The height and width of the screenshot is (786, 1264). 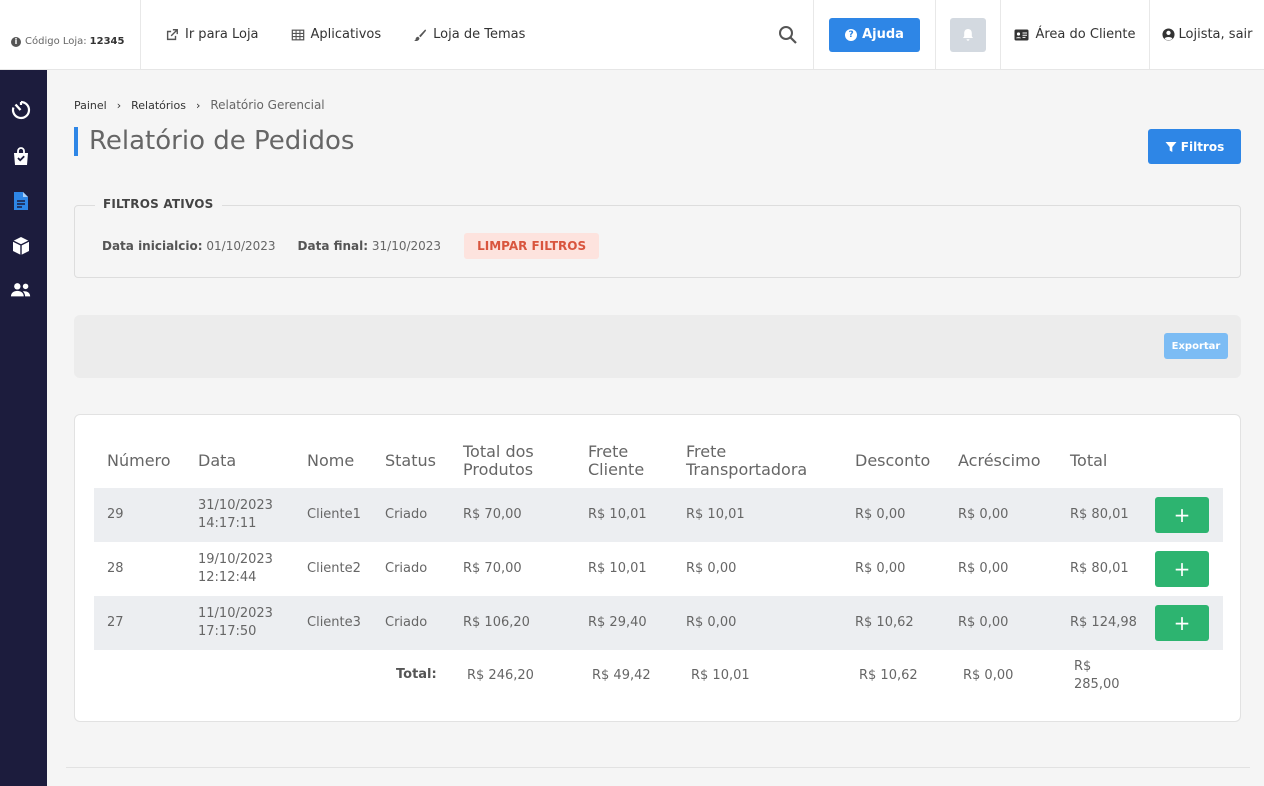 I want to click on question-icon: ?, so click(x=851, y=34).